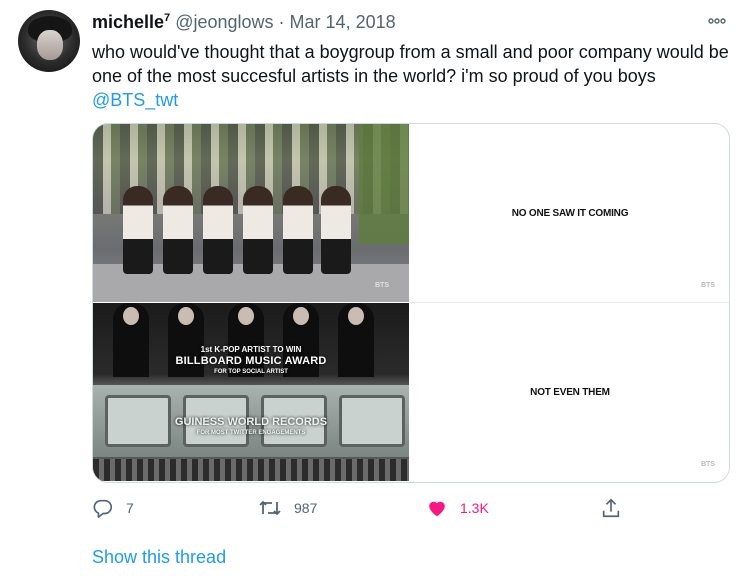 This screenshot has height=583, width=749. I want to click on caption-award-top: 1st K-POP ARTIST TO WIN, so click(251, 349).